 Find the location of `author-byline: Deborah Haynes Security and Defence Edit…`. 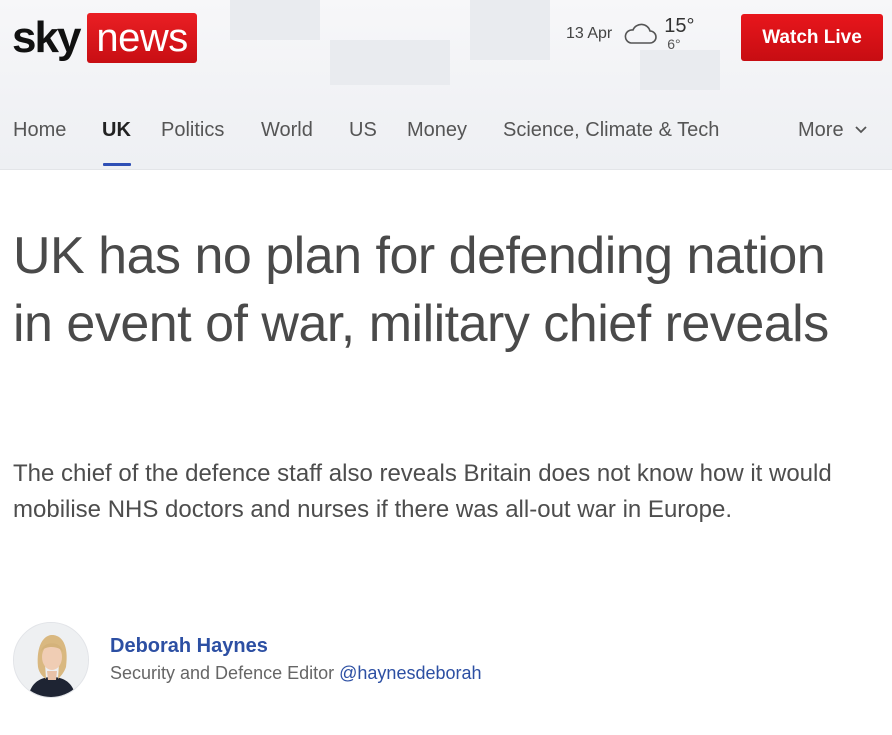

author-byline: Deborah Haynes Security and Defence Edit… is located at coordinates (247, 660).